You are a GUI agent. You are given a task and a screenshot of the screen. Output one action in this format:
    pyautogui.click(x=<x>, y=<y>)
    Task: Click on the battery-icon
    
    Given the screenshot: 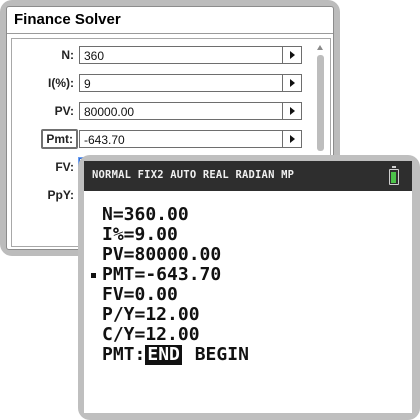 What is the action you would take?
    pyautogui.click(x=394, y=175)
    